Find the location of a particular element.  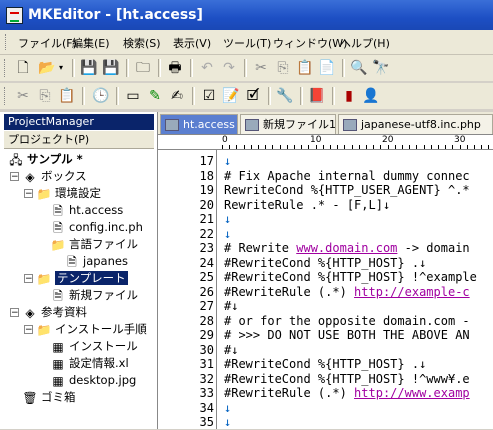

tree-item: 🗑 ゴミ箱 is located at coordinates (48, 397).